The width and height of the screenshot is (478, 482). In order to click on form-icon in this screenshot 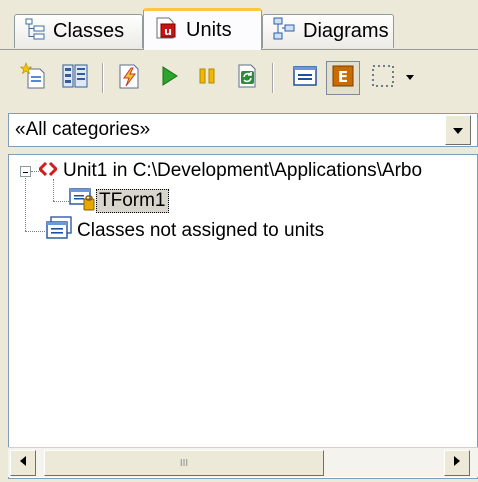, I will do `click(82, 201)`.